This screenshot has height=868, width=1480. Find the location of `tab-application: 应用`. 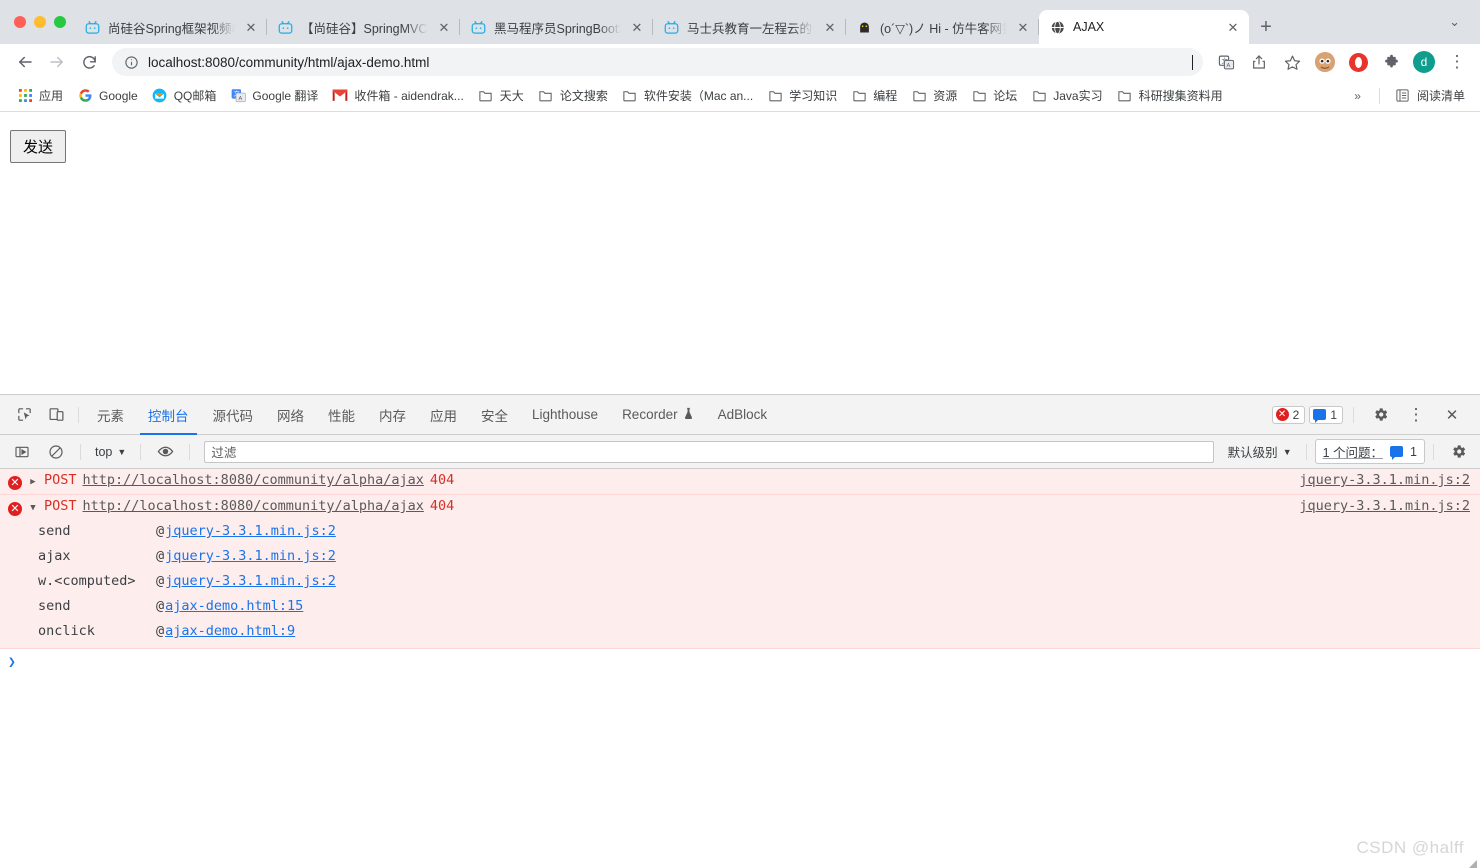

tab-application: 应用 is located at coordinates (443, 415).